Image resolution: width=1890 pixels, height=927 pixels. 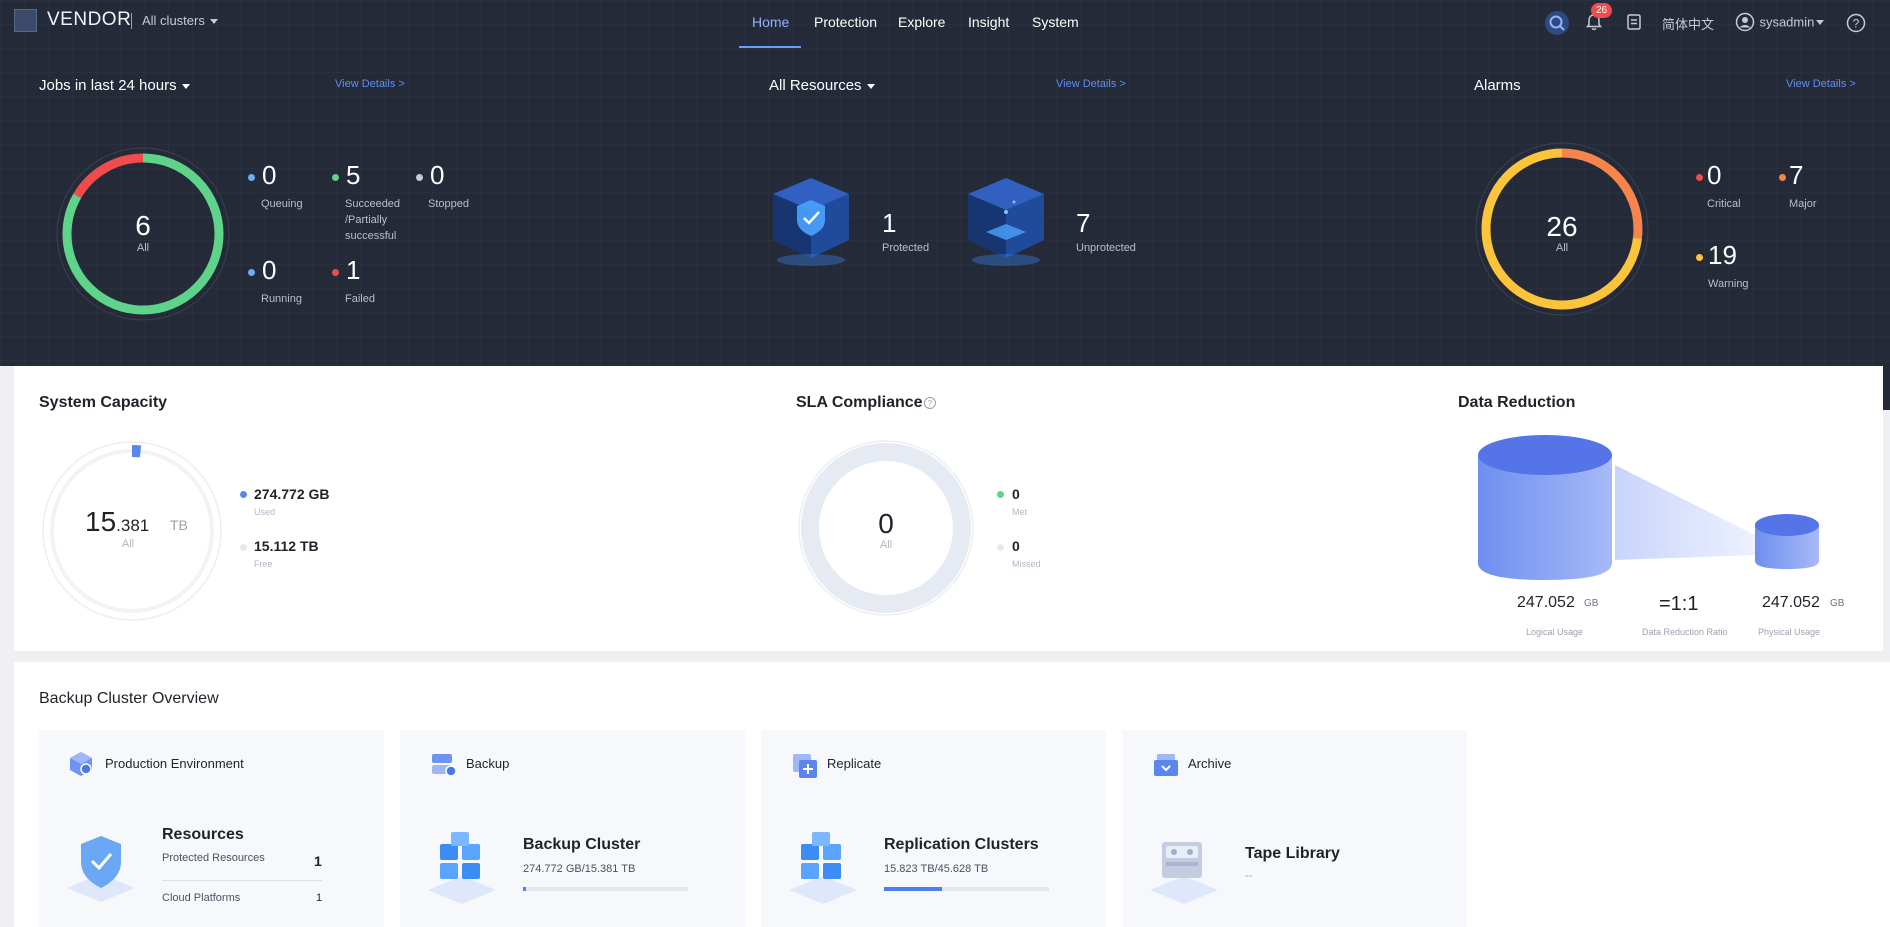 I want to click on unprotected-value: 7, so click(x=1083, y=223).